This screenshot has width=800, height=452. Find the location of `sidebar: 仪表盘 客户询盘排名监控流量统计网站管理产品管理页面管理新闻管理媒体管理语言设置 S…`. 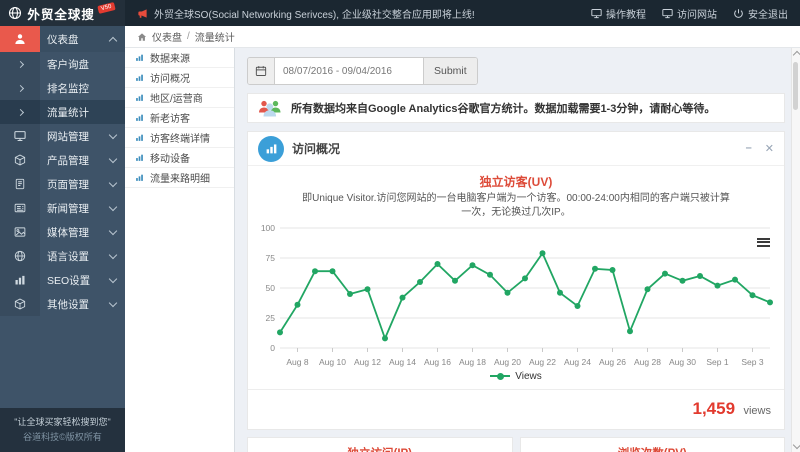

sidebar: 仪表盘 客户询盘排名监控流量统计网站管理产品管理页面管理新闻管理媒体管理语言设置 S… is located at coordinates (62, 239).